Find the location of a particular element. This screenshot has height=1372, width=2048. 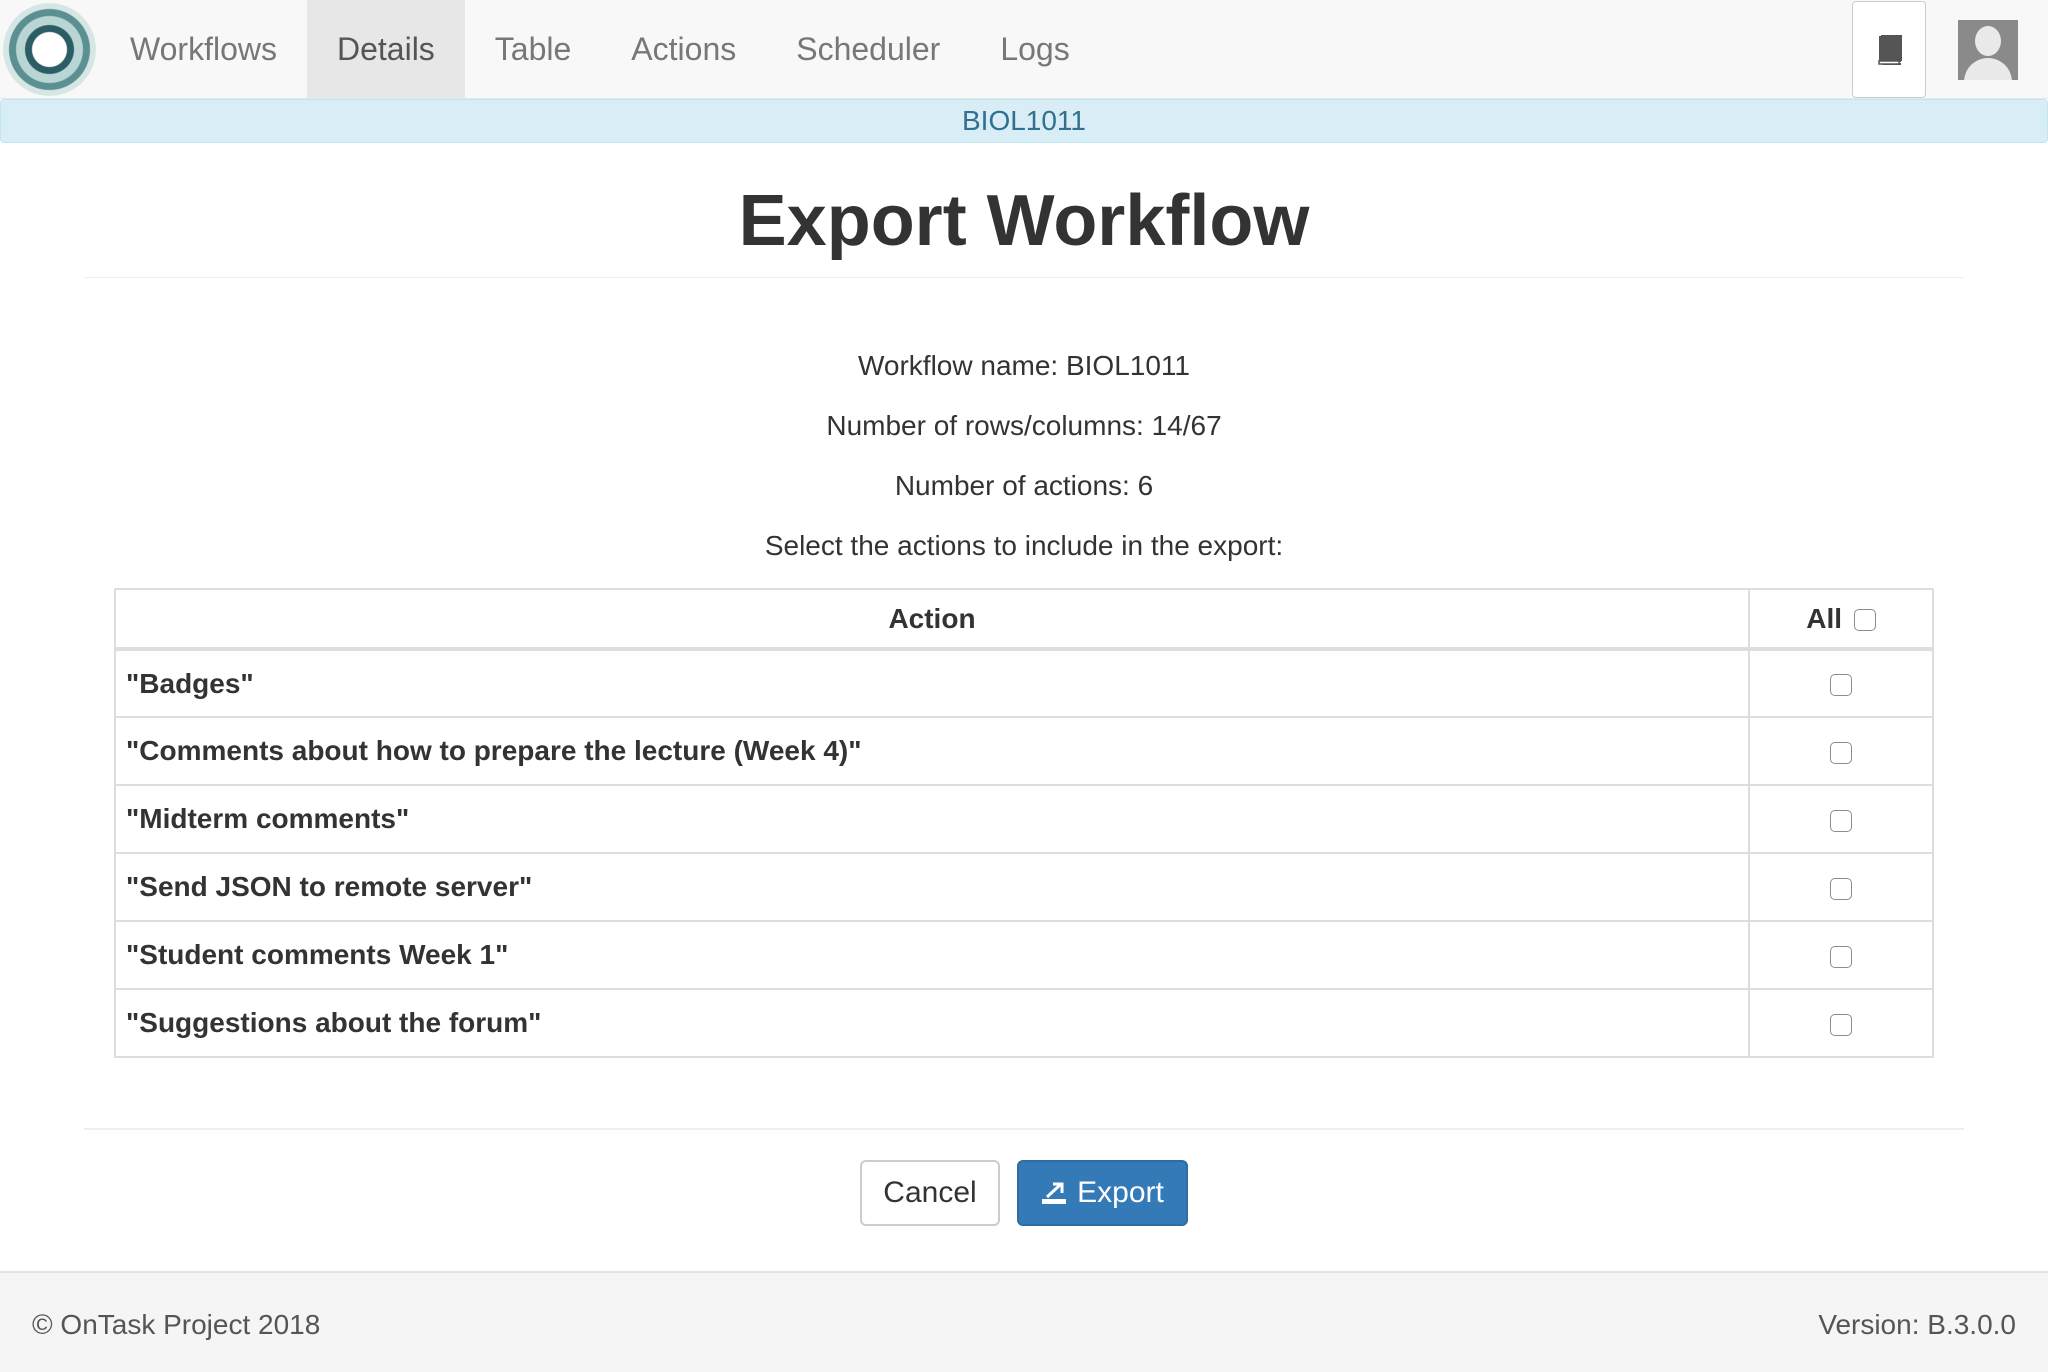

action-name: "Badges" is located at coordinates (932, 683).